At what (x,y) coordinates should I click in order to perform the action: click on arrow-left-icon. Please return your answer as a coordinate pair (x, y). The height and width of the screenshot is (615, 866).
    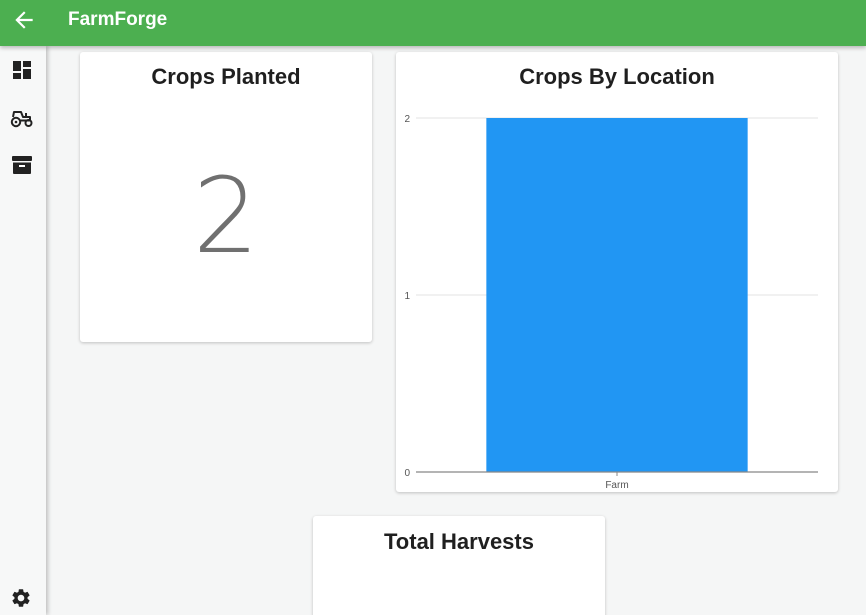
    Looking at the image, I should click on (24, 20).